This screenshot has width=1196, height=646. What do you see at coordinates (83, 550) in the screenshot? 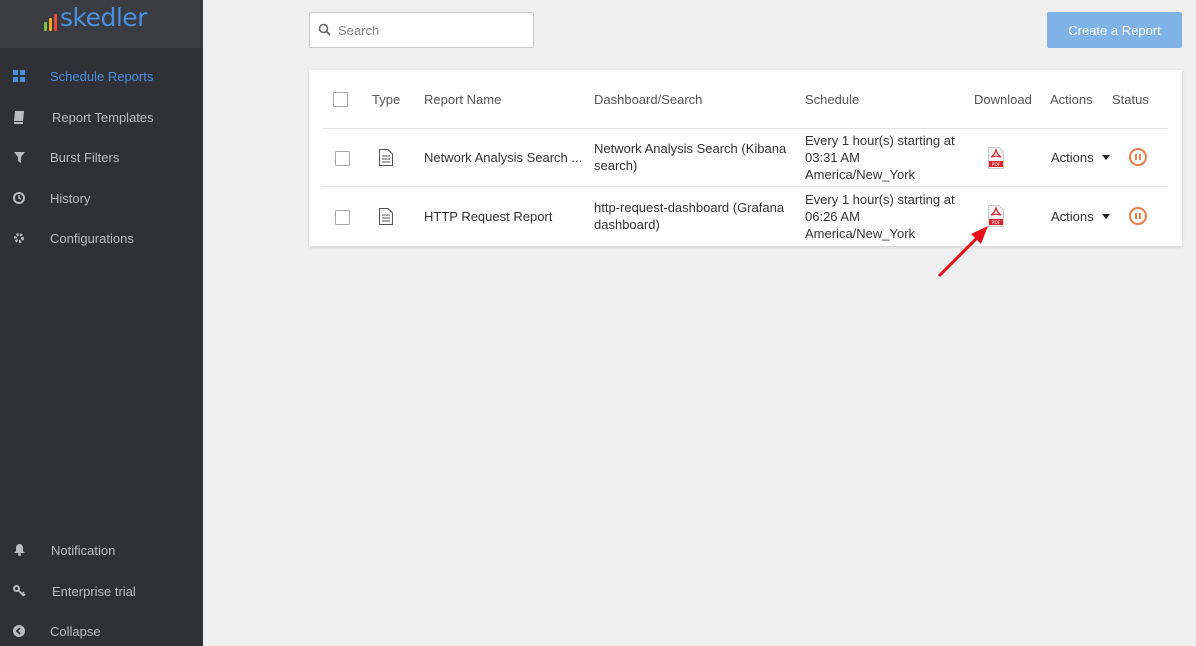
I see `sidebar-item-label: Notification` at bounding box center [83, 550].